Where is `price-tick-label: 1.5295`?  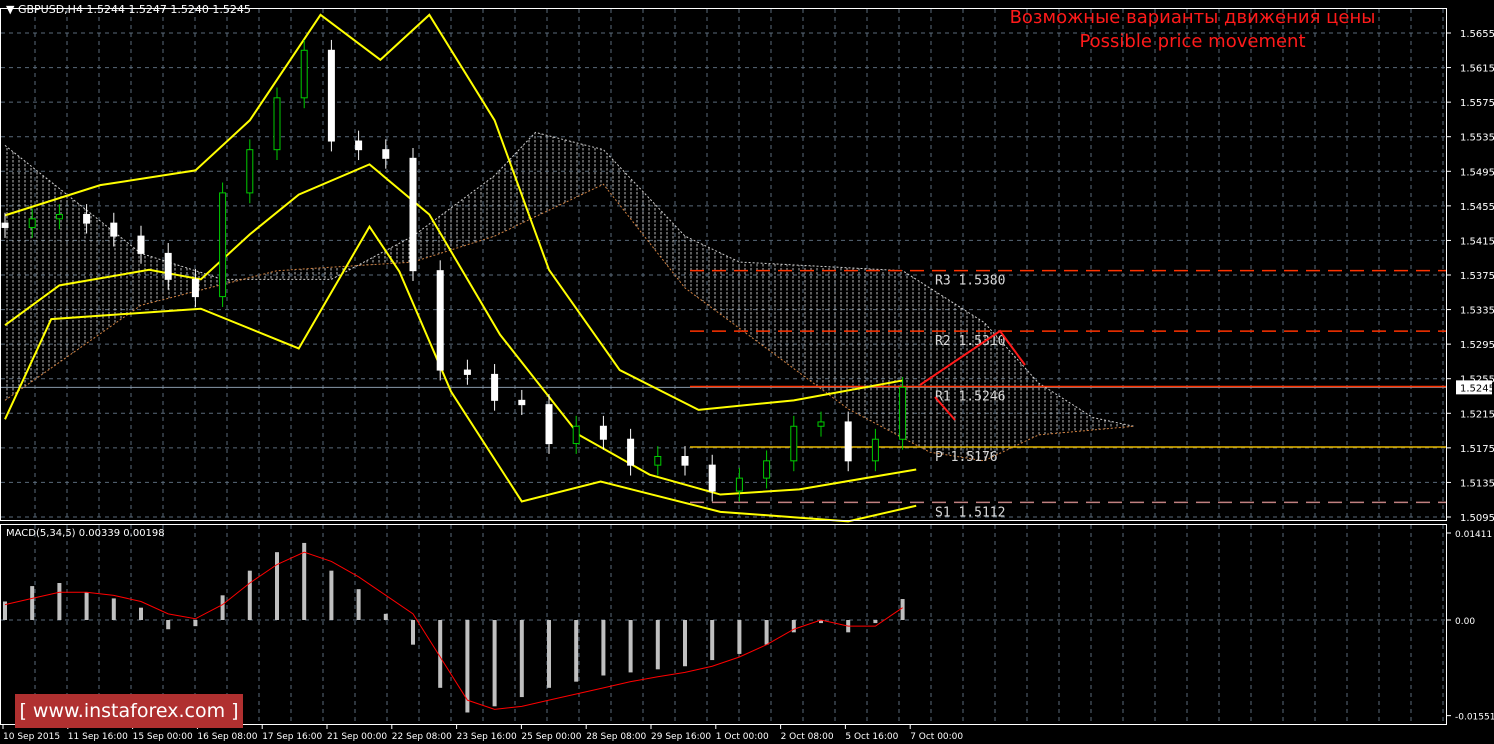
price-tick-label: 1.5295 is located at coordinates (1477, 345).